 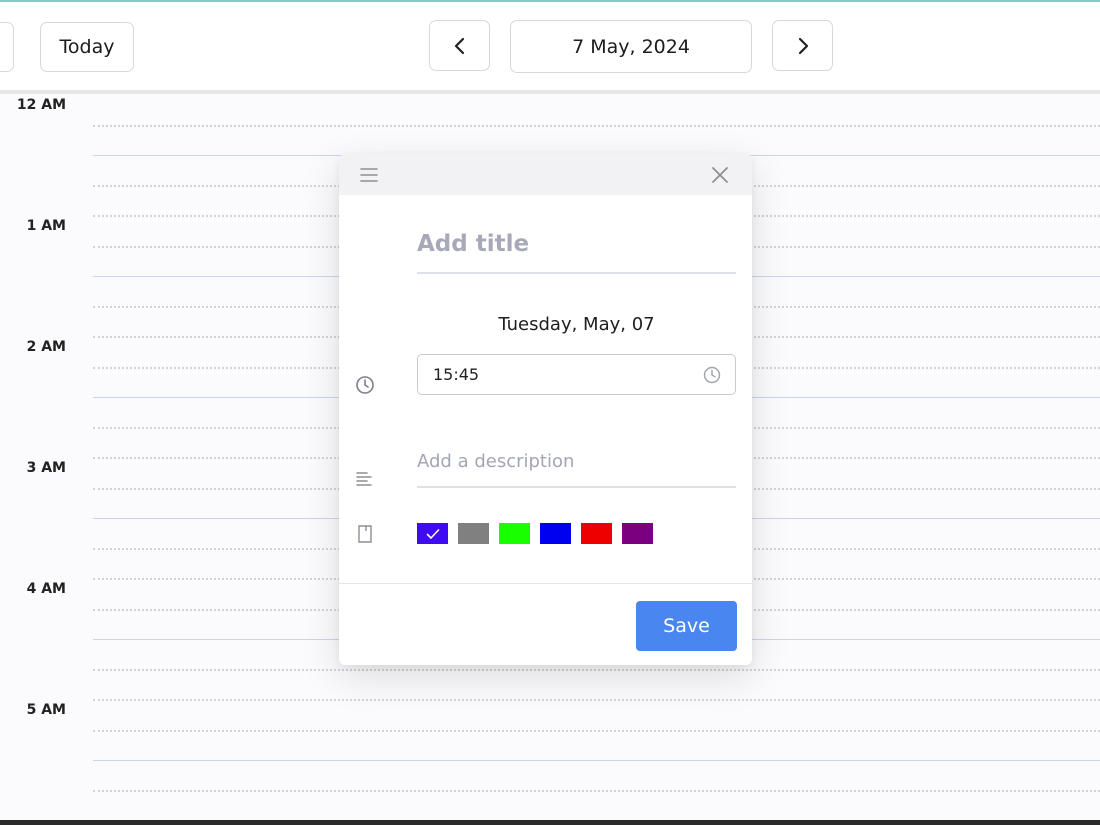 I want to click on hour-label: 3 AM, so click(x=46, y=468).